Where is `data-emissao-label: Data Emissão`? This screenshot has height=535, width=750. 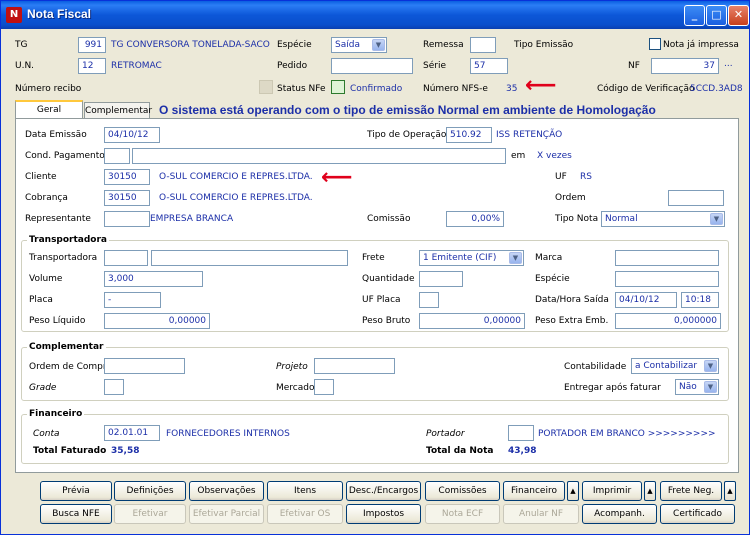 data-emissao-label: Data Emissão is located at coordinates (56, 135).